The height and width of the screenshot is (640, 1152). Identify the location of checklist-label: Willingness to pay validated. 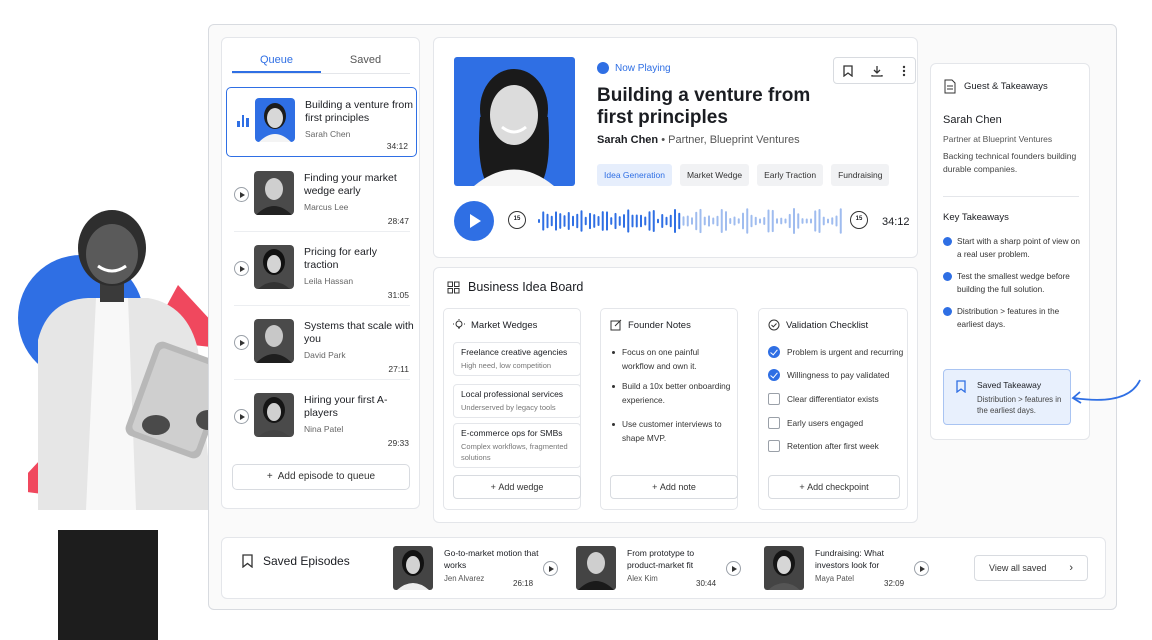
(838, 375).